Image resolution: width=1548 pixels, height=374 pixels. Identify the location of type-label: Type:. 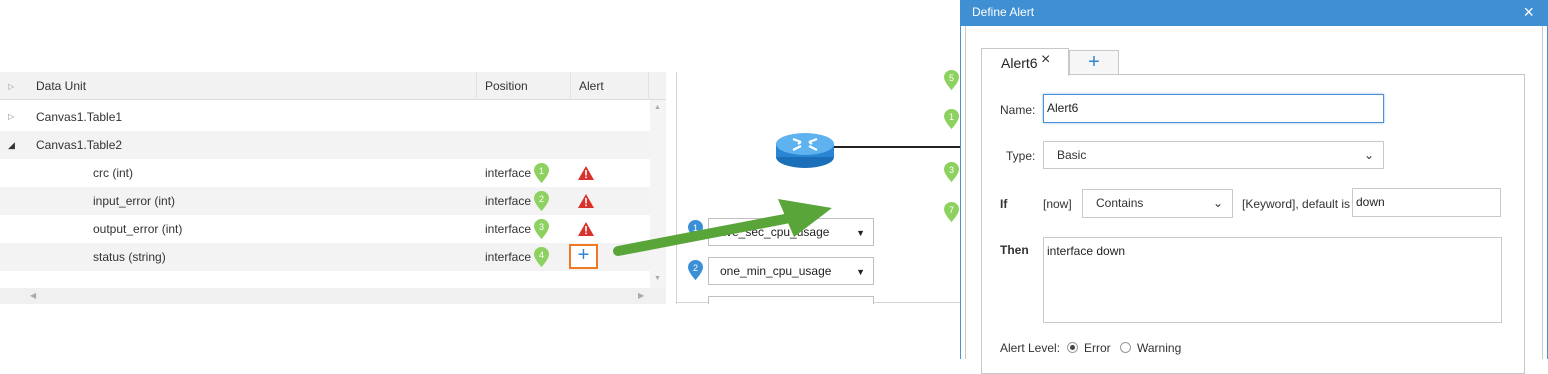
(1021, 156).